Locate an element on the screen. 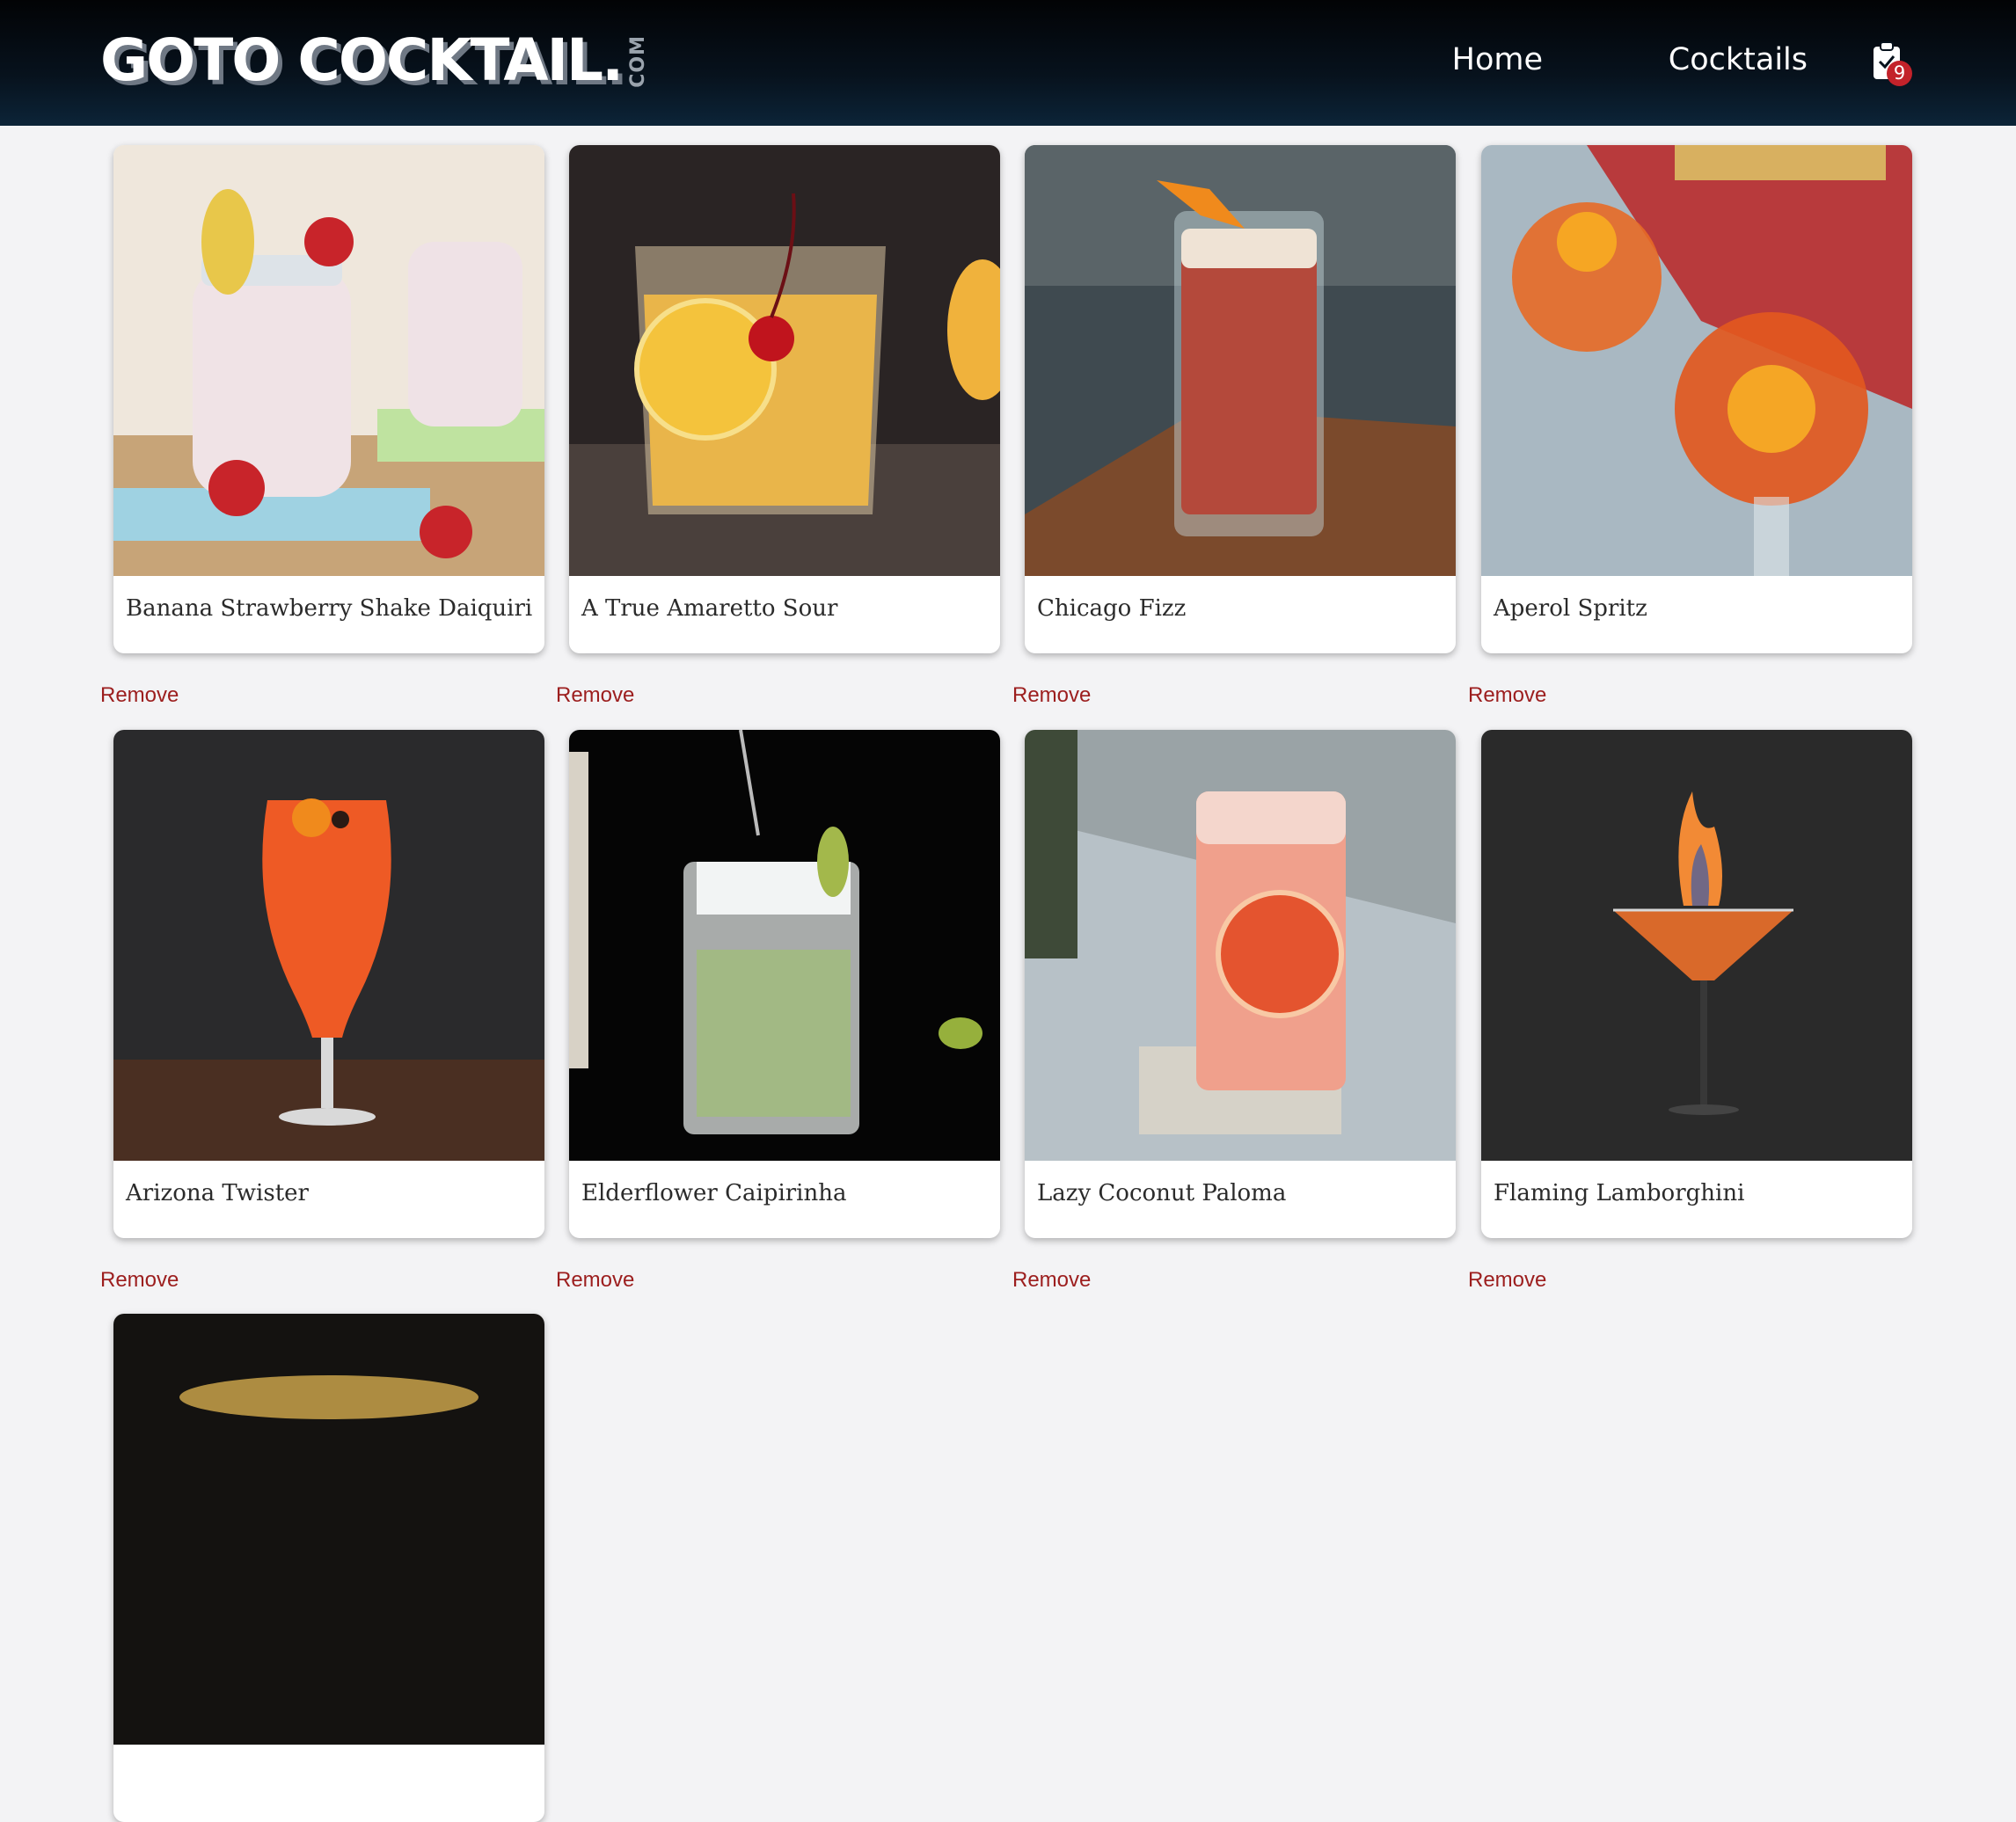  cart-count-badge: 9 is located at coordinates (1899, 73).